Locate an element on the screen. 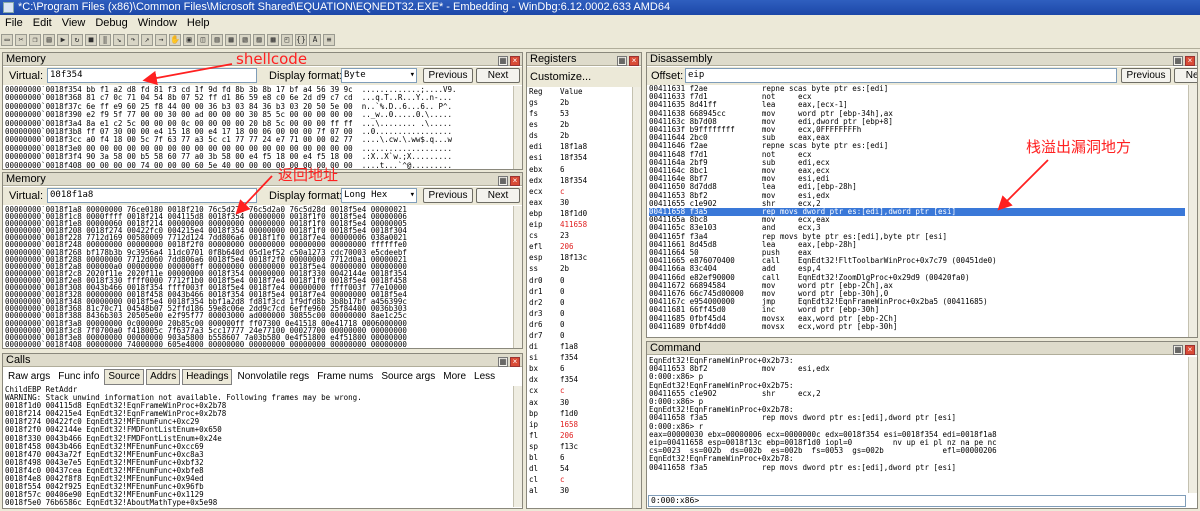 This screenshot has width=1200, height=511. register-row: dr1 0 is located at coordinates (572, 291).